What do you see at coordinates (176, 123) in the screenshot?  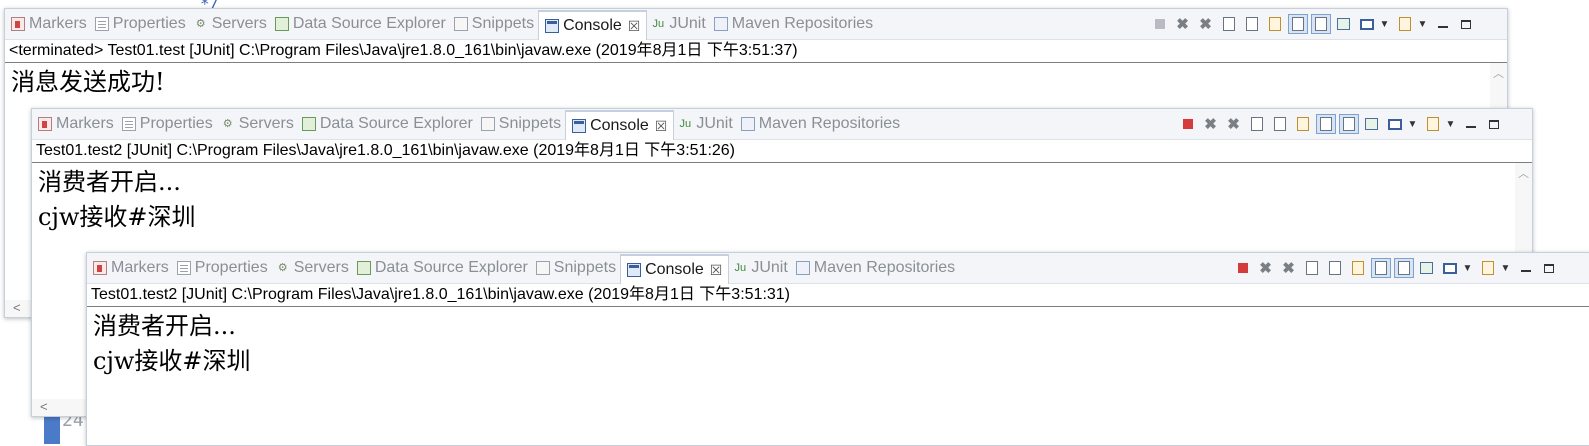 I see `tab-label: Properties` at bounding box center [176, 123].